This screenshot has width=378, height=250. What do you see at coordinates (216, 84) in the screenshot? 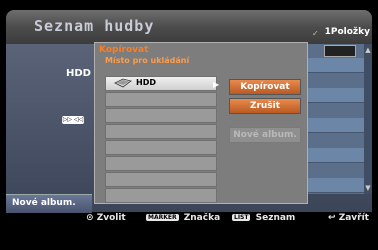
I see `play-arrow-icon: ▶` at bounding box center [216, 84].